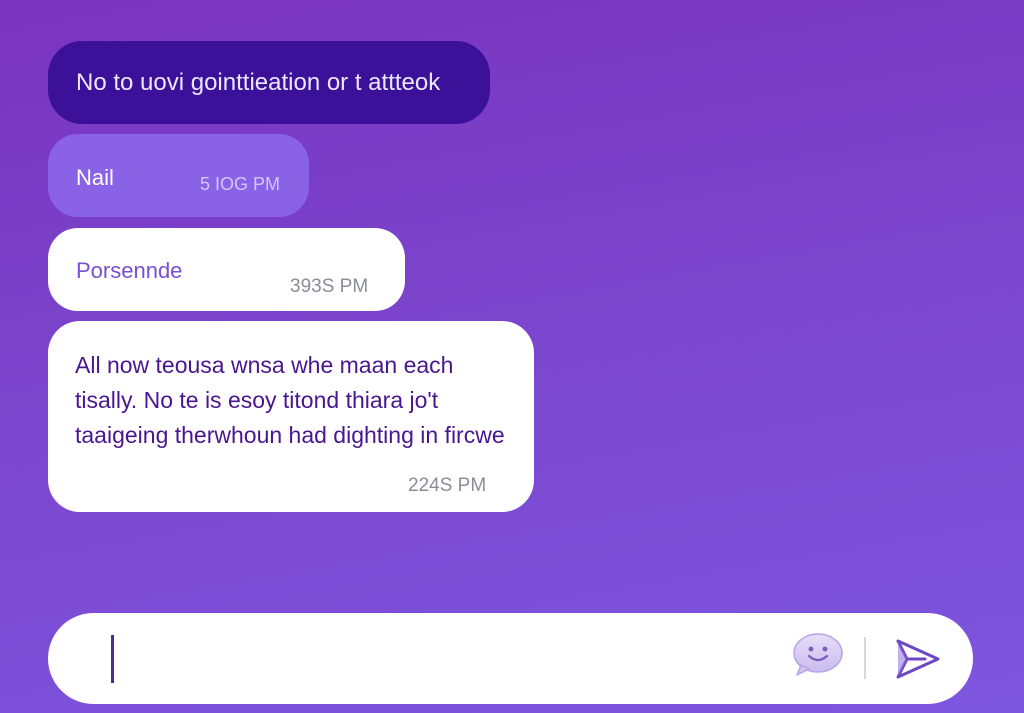 The width and height of the screenshot is (1024, 713). I want to click on smiley-chat-icon, so click(818, 654).